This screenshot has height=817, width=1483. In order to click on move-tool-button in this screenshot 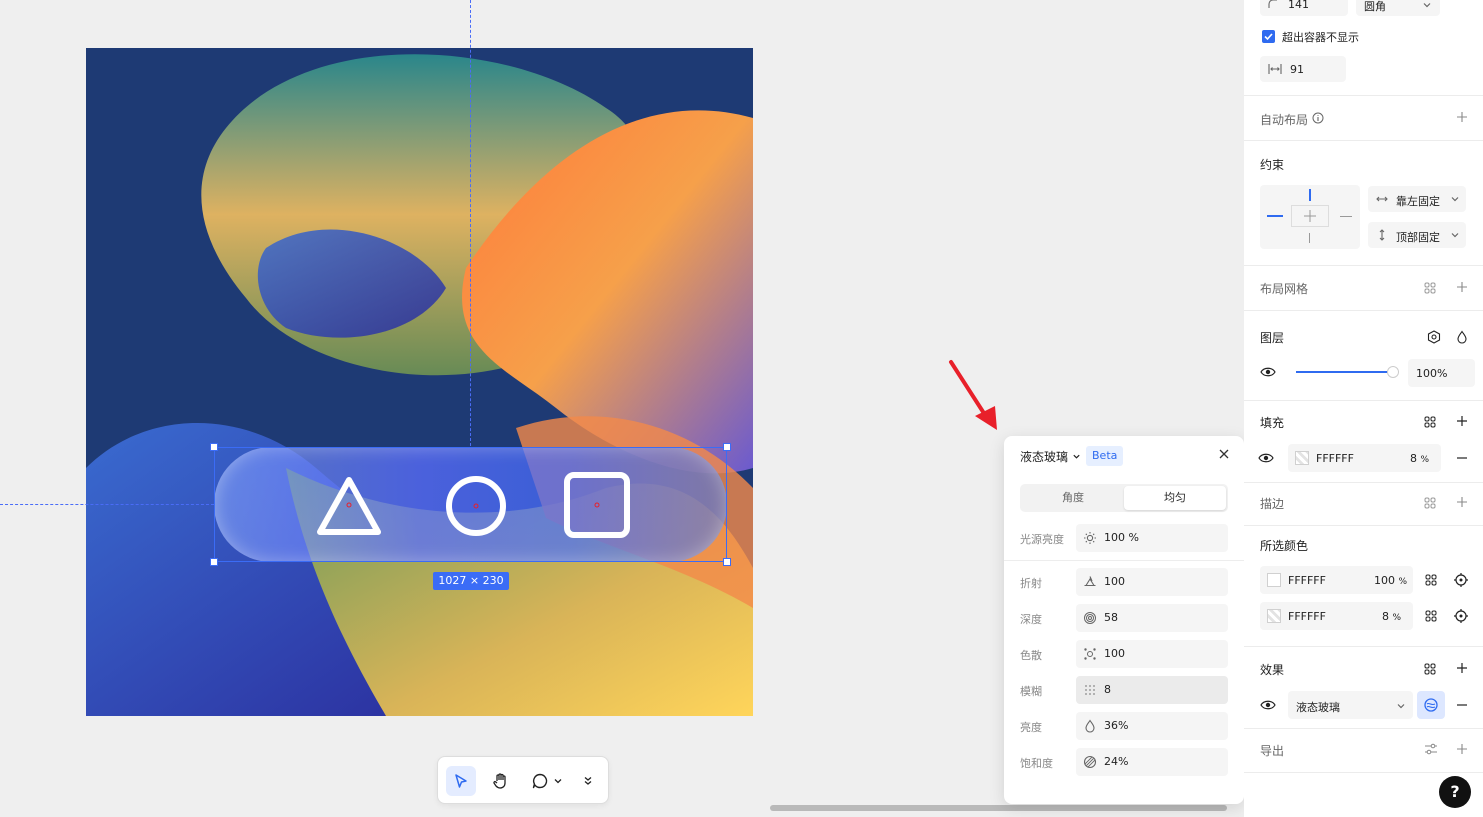, I will do `click(461, 781)`.